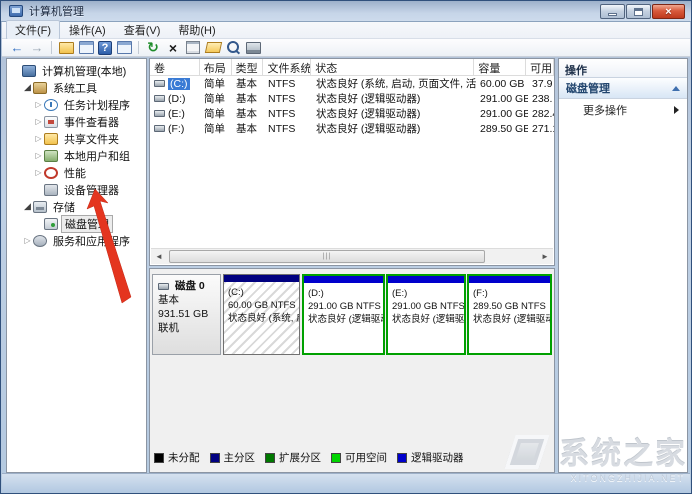  I want to click on partition-info: (D:) 291.00 GB NTFS 状态良好 (逻辑驱动器), so click(343, 304).